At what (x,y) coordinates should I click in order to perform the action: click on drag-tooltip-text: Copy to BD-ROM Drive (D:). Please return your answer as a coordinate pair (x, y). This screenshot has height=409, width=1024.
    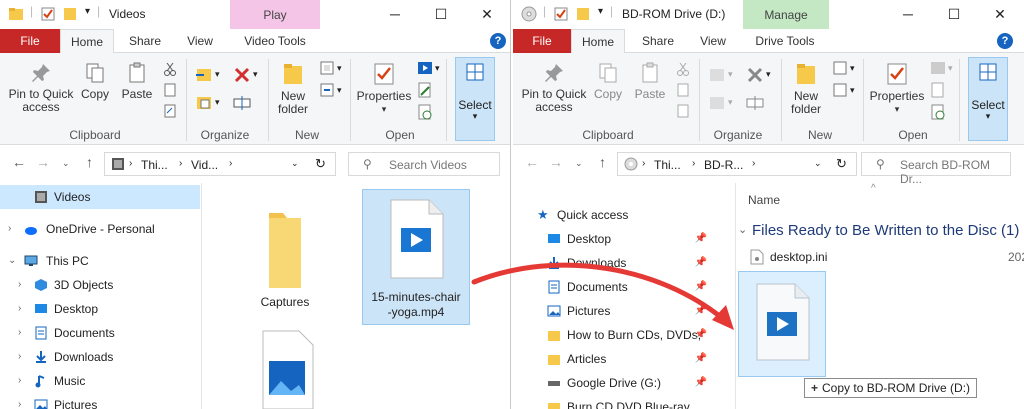
    Looking at the image, I should click on (896, 388).